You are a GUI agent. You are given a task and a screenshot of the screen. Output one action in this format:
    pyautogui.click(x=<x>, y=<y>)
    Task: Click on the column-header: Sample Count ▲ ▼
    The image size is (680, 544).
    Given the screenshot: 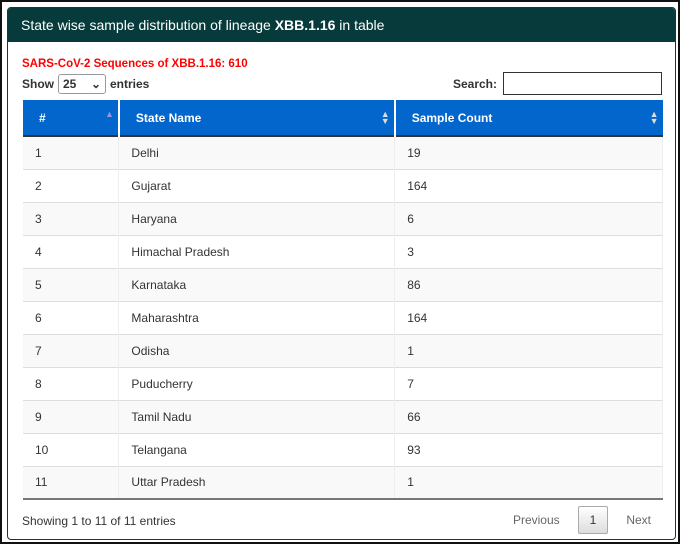 What is the action you would take?
    pyautogui.click(x=528, y=118)
    